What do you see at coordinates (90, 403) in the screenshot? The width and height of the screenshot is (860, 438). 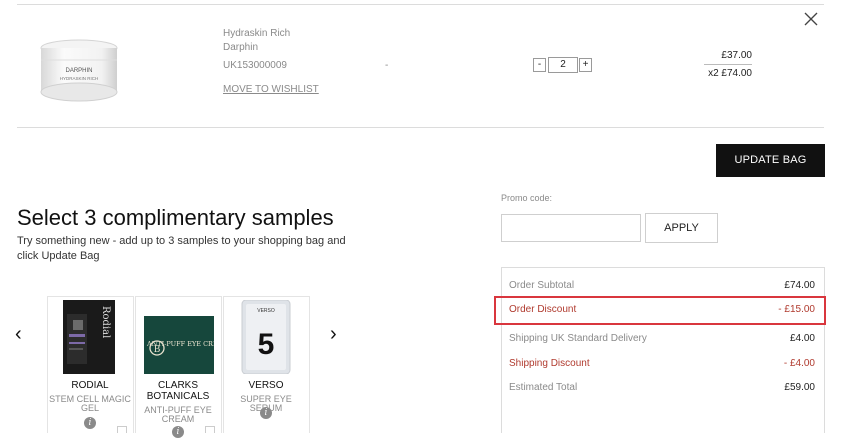 I see `sample-product-rodial: STEM CELL MAGIC GEL` at bounding box center [90, 403].